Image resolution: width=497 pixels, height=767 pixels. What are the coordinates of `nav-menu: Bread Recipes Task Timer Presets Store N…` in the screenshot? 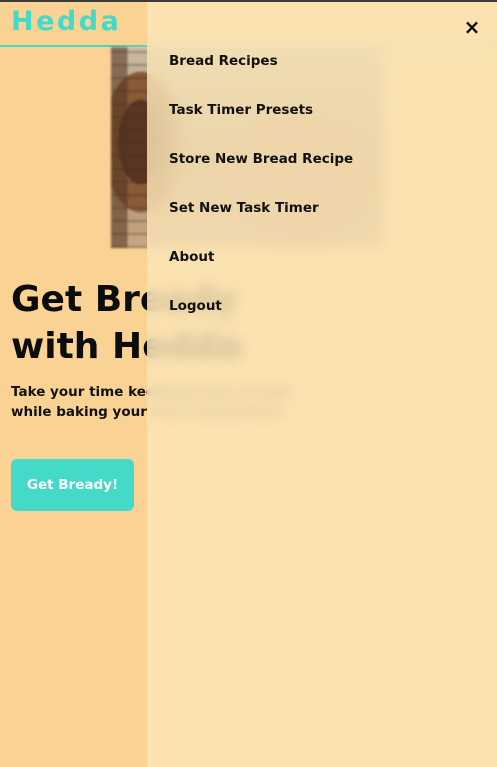 It's located at (261, 197).